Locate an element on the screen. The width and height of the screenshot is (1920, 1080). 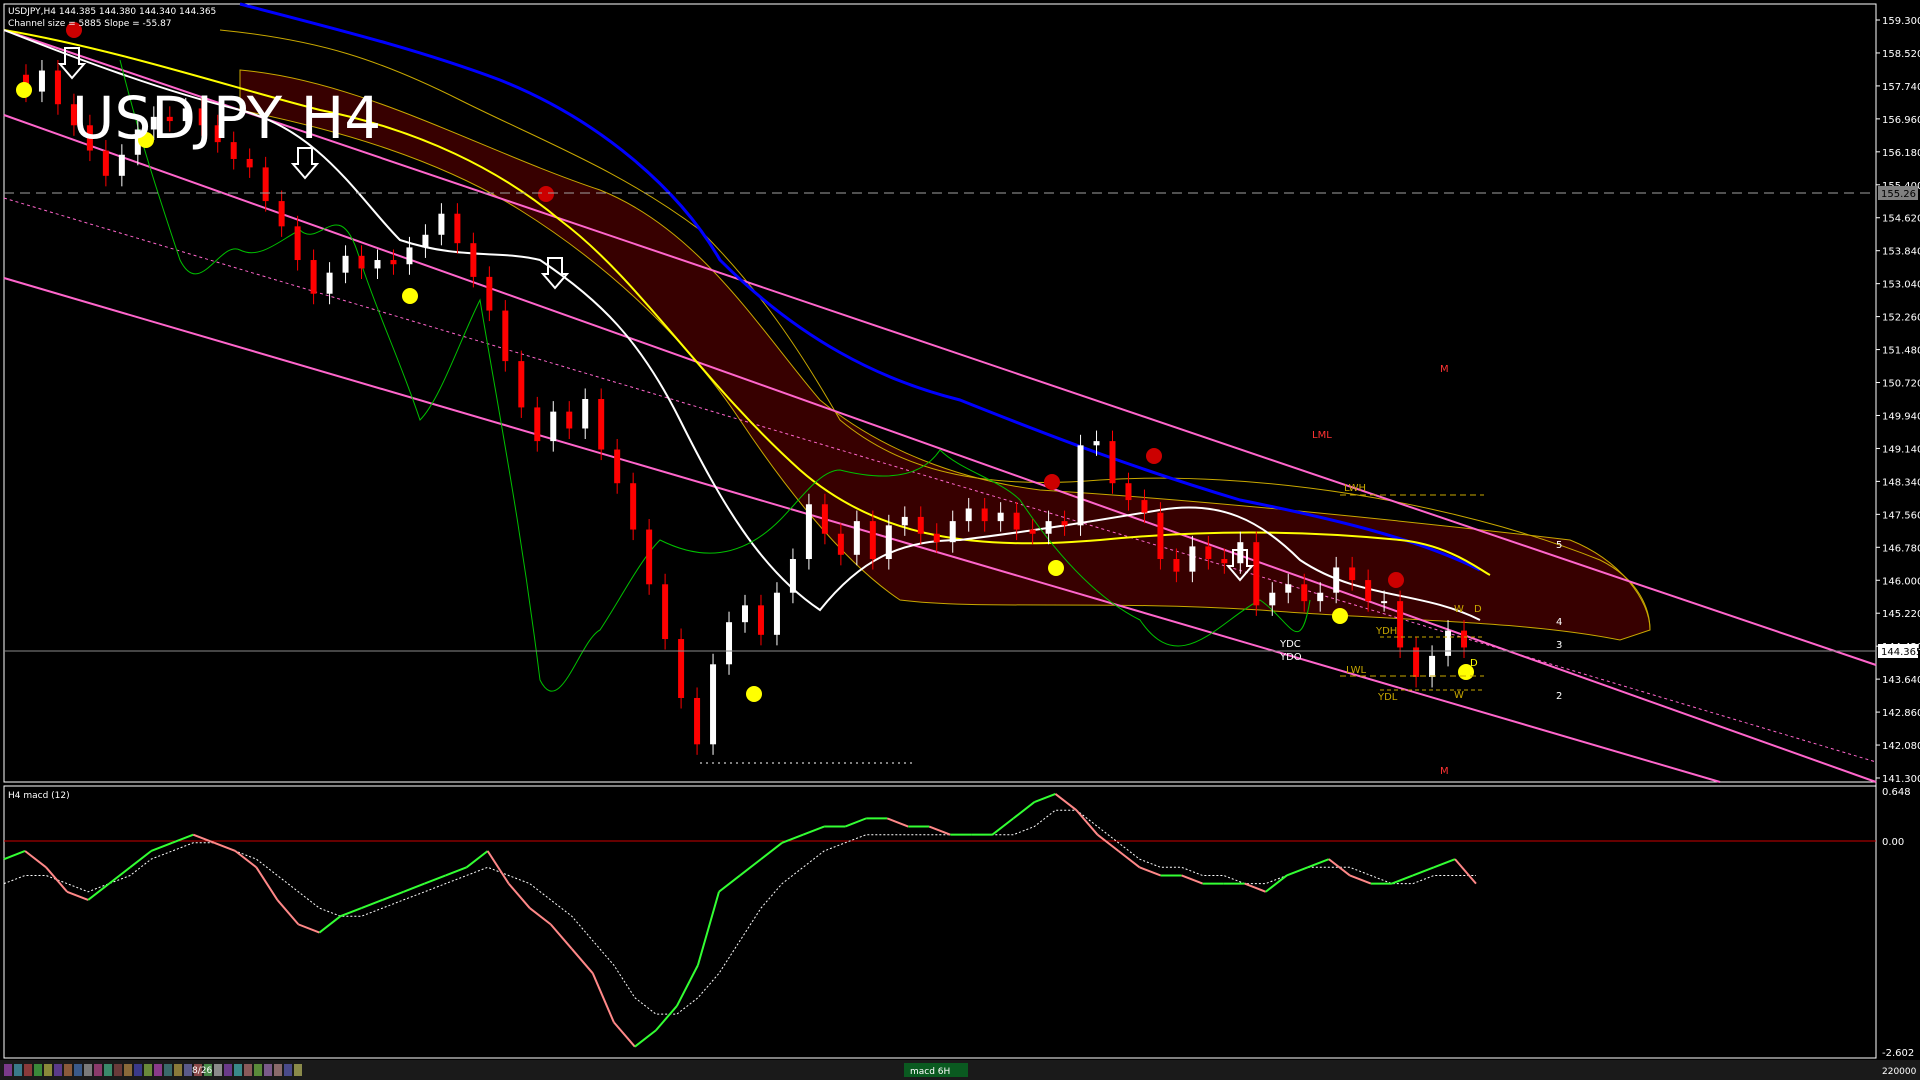
ydc-label: YDC is located at coordinates (1290, 644).